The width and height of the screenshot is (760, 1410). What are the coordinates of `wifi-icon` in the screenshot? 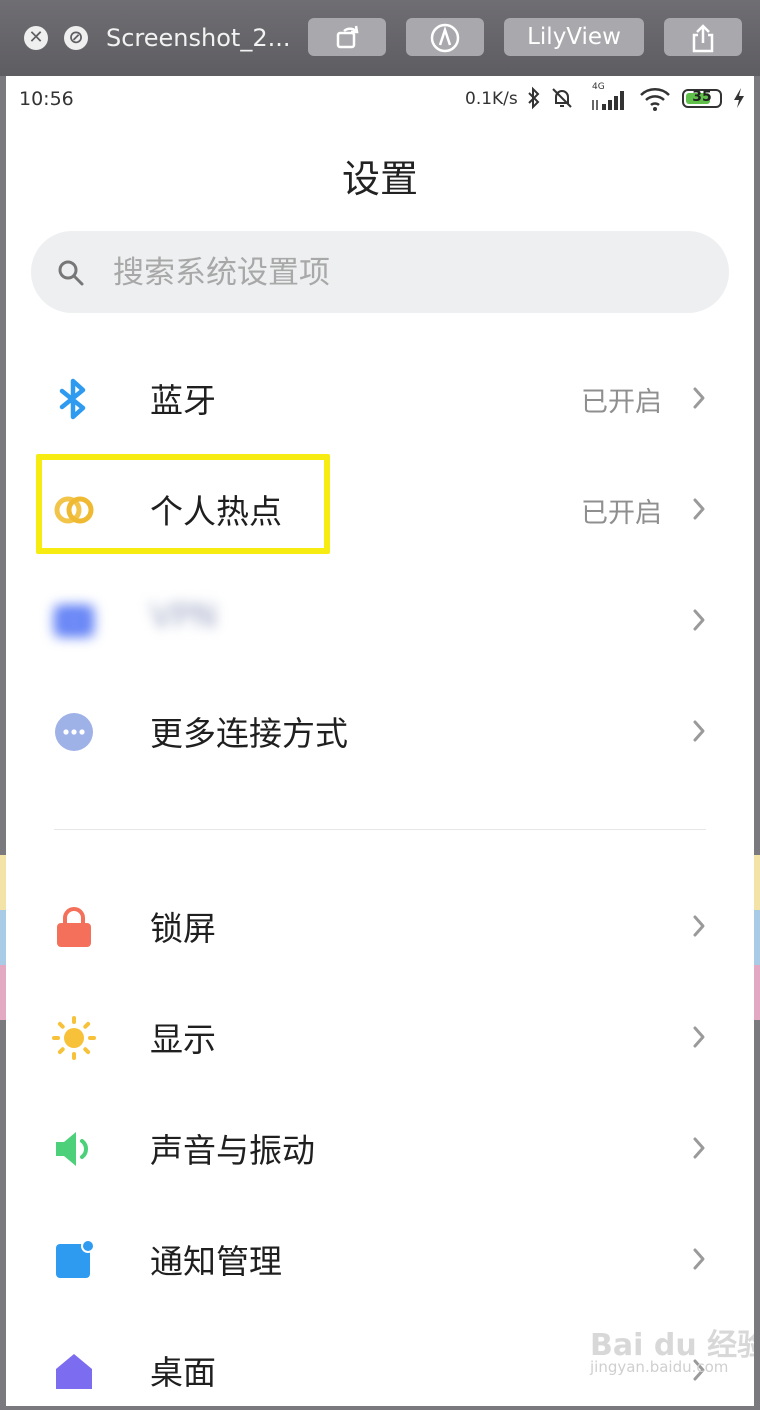 It's located at (655, 99).